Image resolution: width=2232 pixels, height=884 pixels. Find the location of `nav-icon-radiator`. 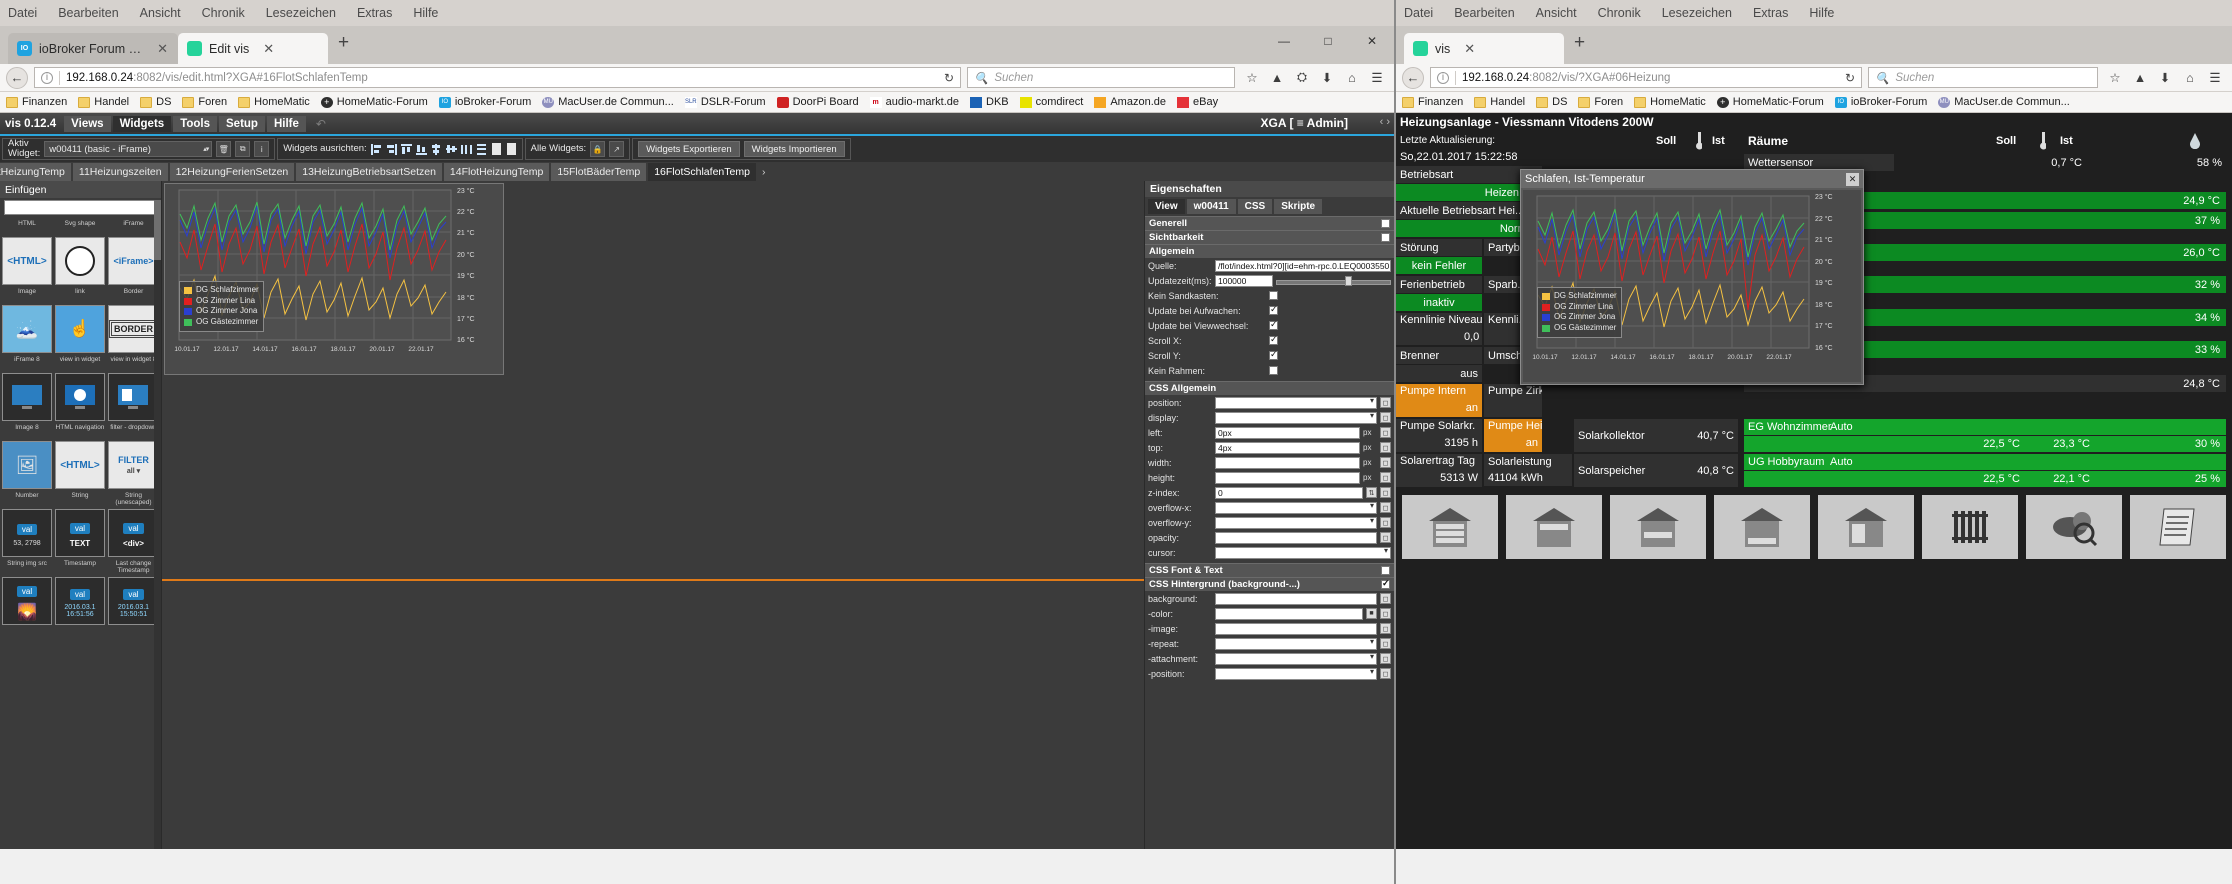

nav-icon-radiator is located at coordinates (1970, 527).